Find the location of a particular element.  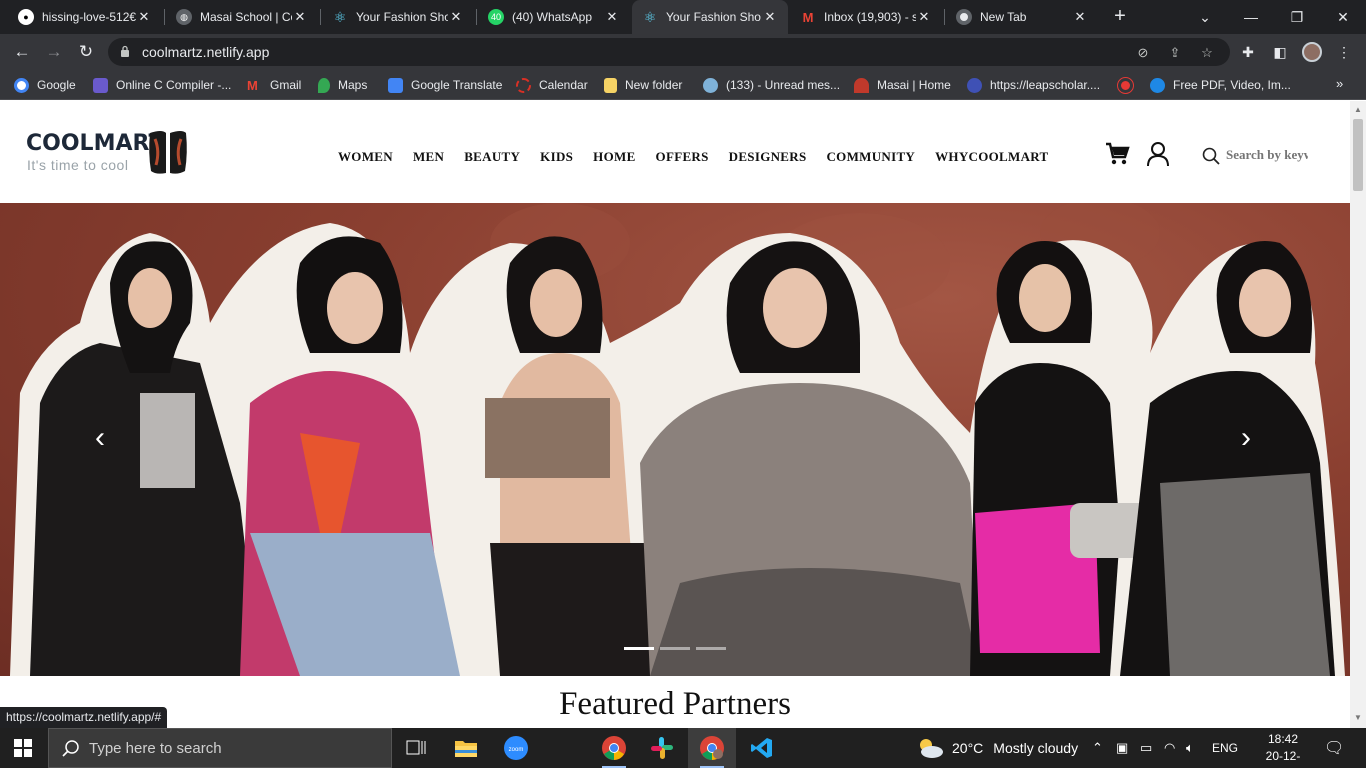

tab-fashion-shop: ⚛ Your Fashion Sho ✕ is located at coordinates (398, 17).